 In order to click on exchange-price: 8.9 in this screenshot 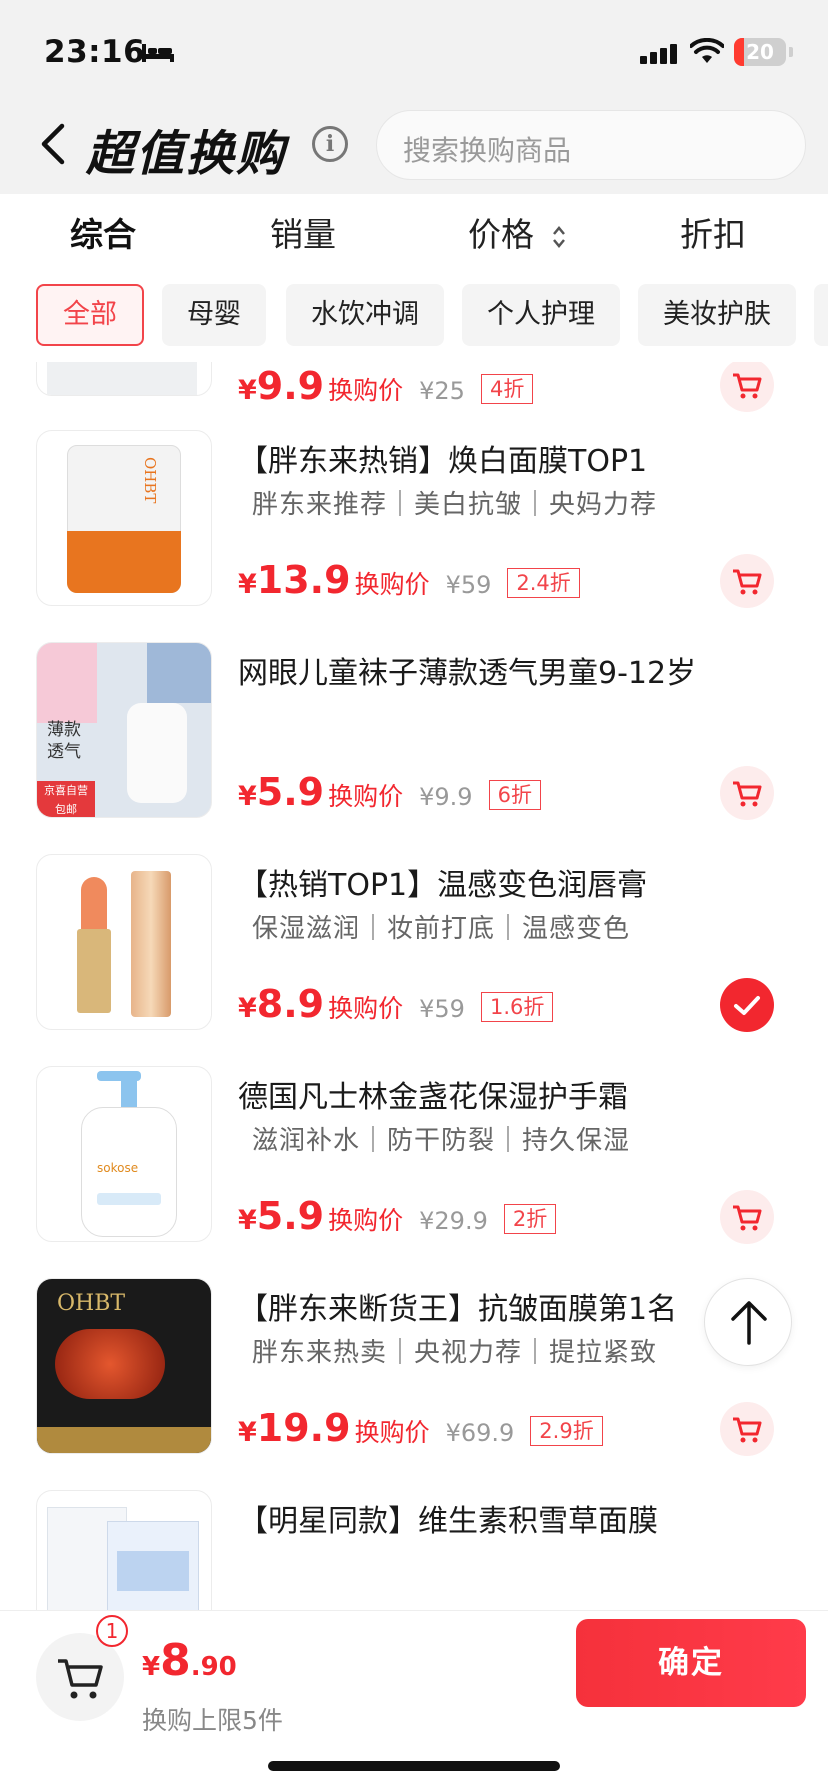, I will do `click(290, 1004)`.